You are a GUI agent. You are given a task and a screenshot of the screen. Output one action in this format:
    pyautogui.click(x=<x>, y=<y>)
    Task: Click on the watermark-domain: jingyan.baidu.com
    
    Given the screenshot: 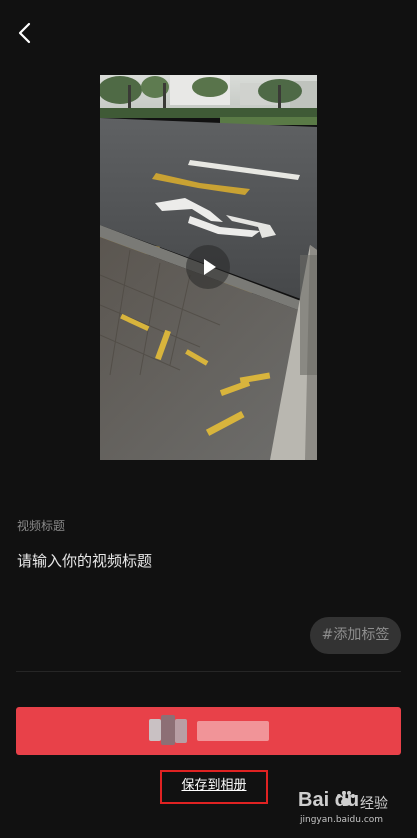 What is the action you would take?
    pyautogui.click(x=342, y=820)
    